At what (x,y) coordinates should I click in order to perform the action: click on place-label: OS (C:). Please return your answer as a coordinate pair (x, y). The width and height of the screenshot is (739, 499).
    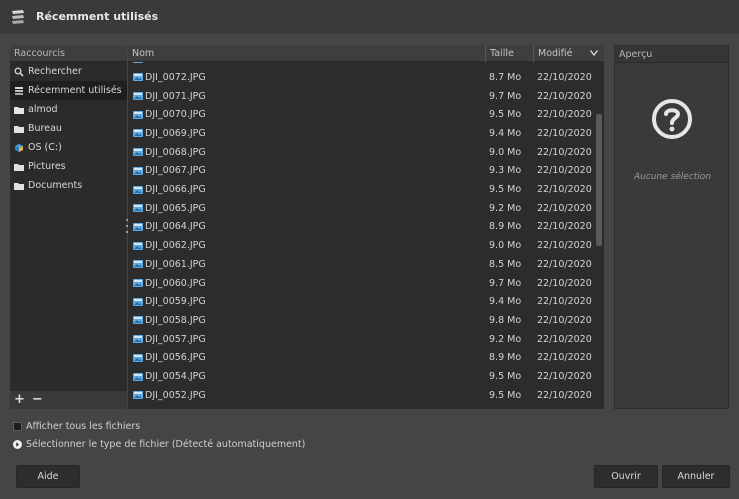
    Looking at the image, I should click on (45, 147).